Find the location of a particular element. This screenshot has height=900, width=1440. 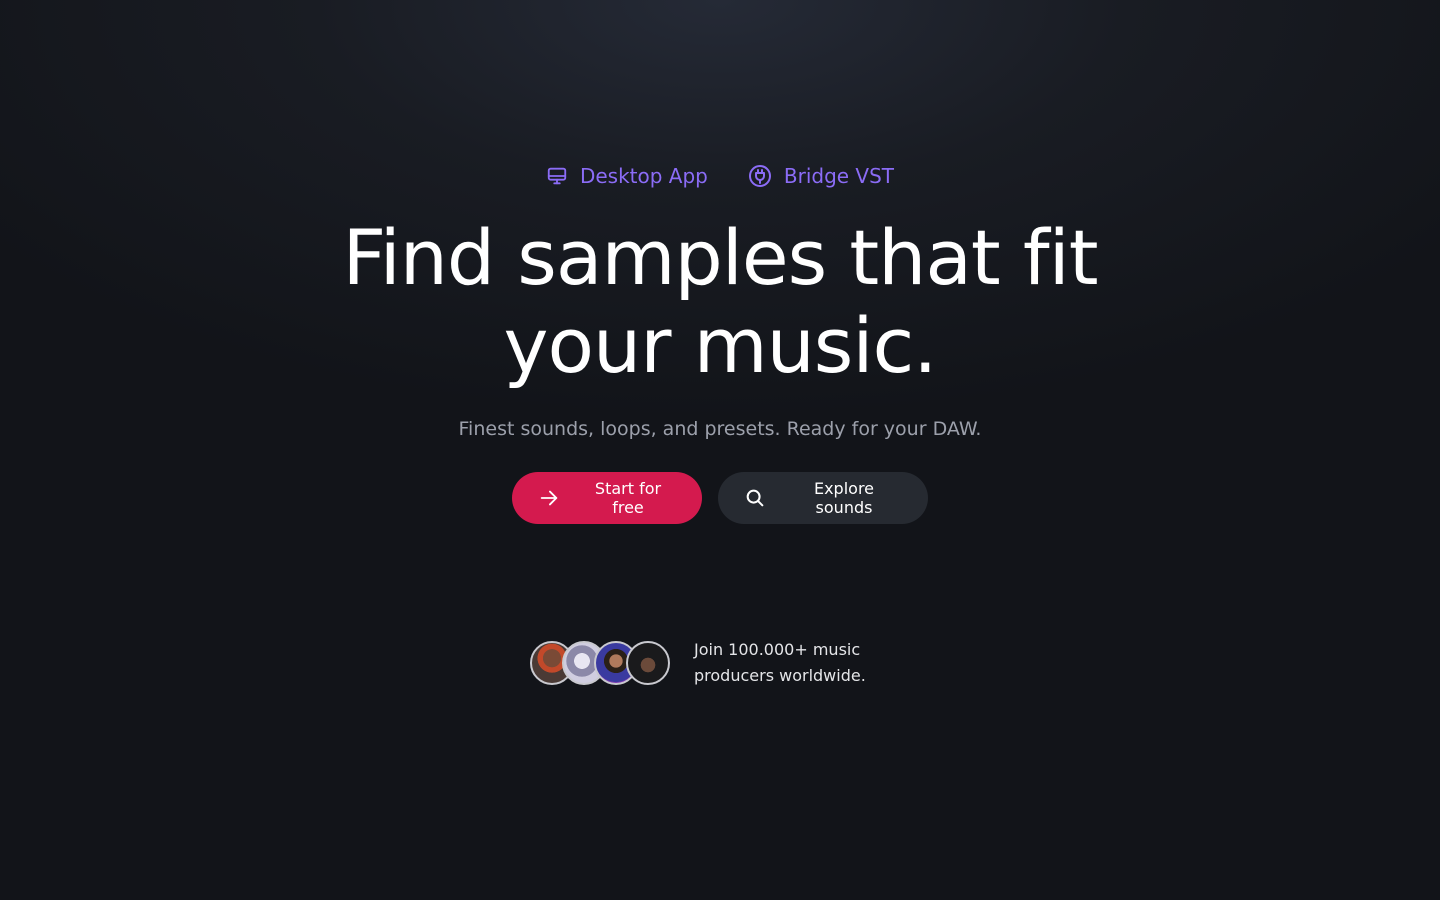

explore-sounds-label: Explore sounds is located at coordinates (844, 498).